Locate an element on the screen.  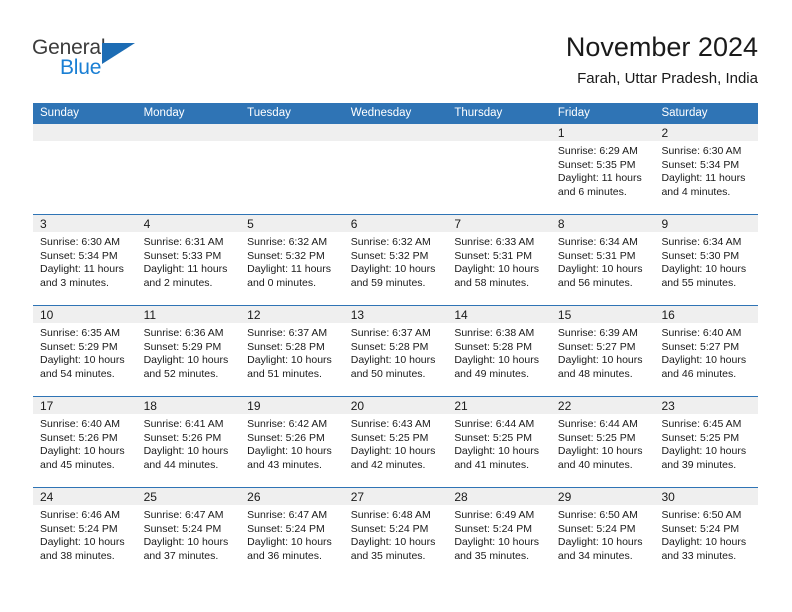
day-number: 13 is located at coordinates (357, 315).